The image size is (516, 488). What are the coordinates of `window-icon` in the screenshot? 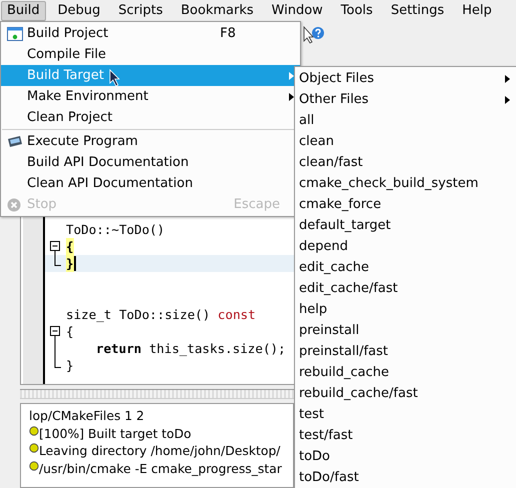 It's located at (15, 34).